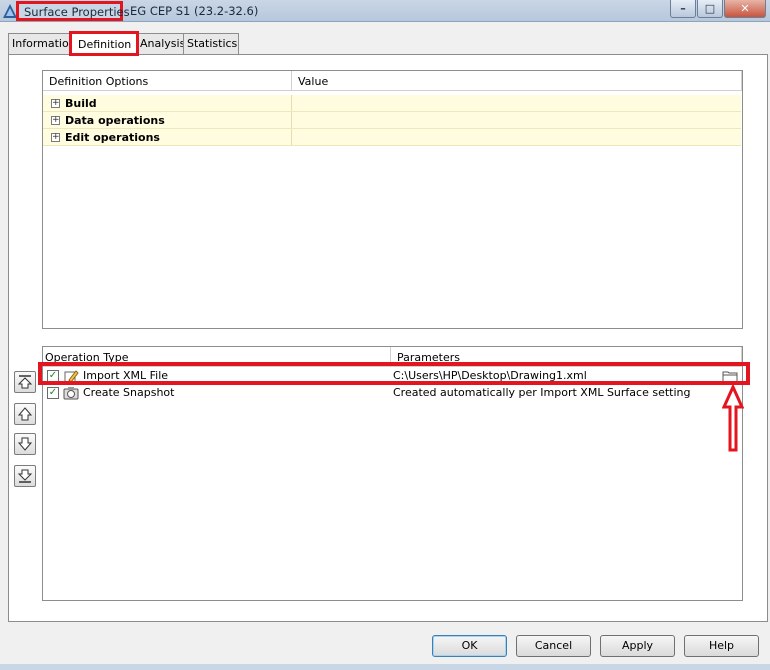 This screenshot has width=770, height=670. I want to click on minimize-icon: –, so click(683, 8).